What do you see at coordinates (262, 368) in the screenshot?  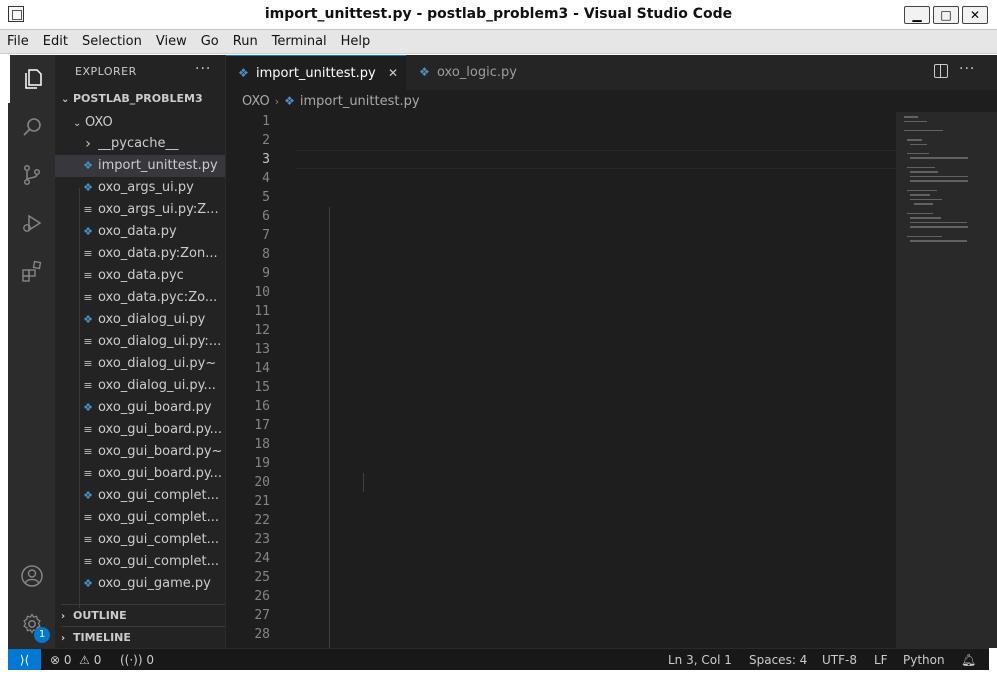 I see `line-number: 14` at bounding box center [262, 368].